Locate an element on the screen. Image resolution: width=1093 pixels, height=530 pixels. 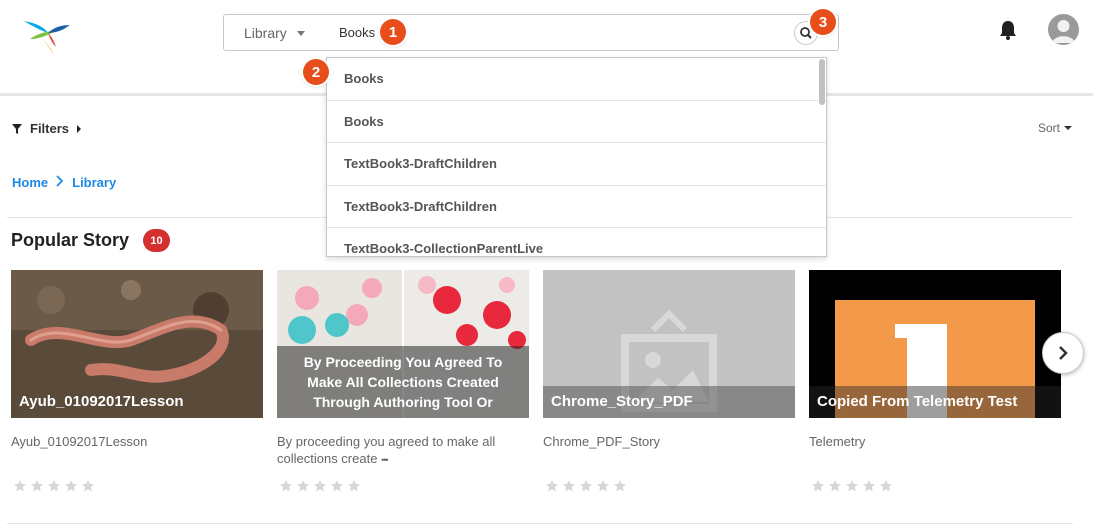
content-card: Copied From Telemetry Test Telemetry is located at coordinates (935, 393).